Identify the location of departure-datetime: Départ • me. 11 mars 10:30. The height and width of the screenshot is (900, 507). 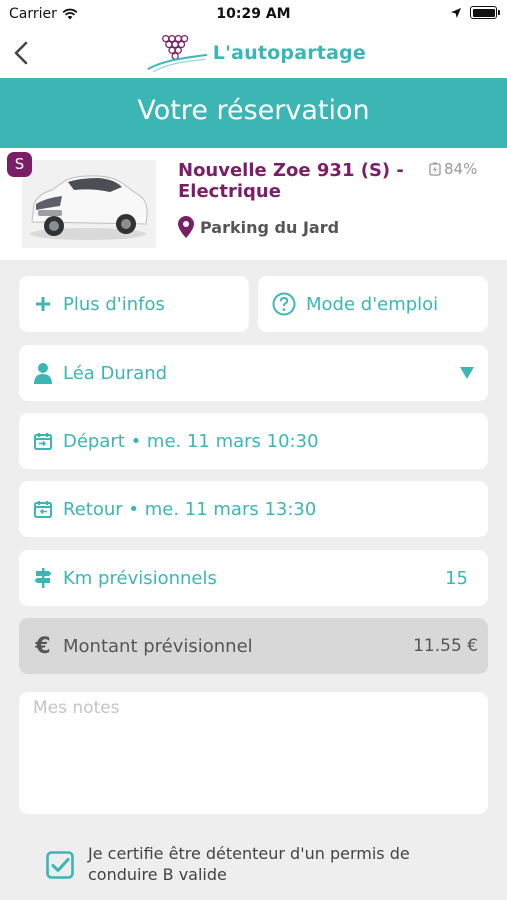
(253, 441).